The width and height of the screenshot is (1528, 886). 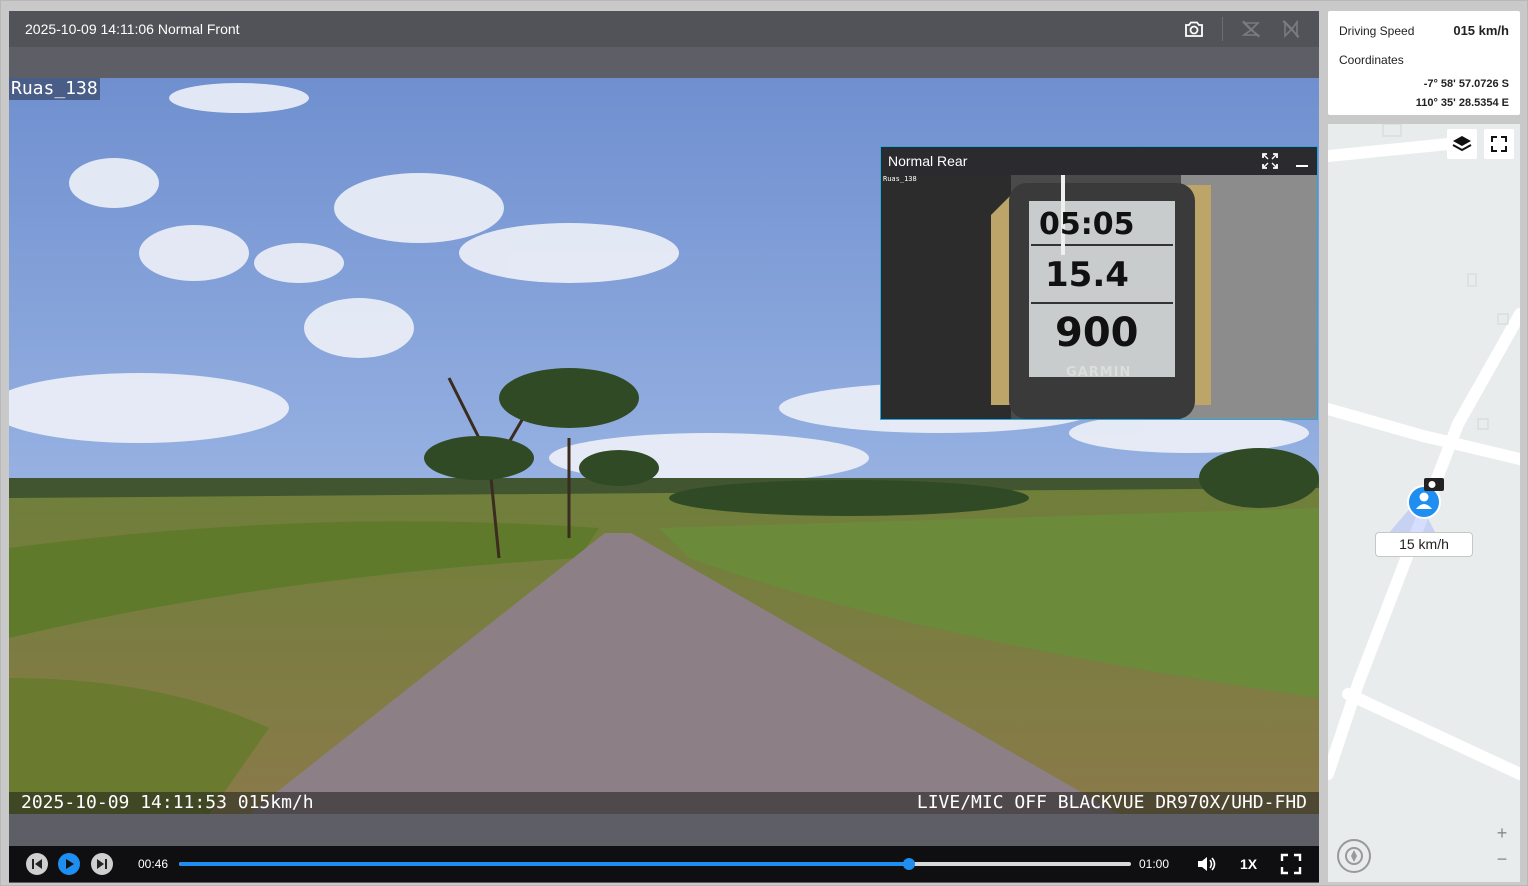 What do you see at coordinates (132, 29) in the screenshot?
I see `player-title: 2025-10-09 14:11:06 Normal Front` at bounding box center [132, 29].